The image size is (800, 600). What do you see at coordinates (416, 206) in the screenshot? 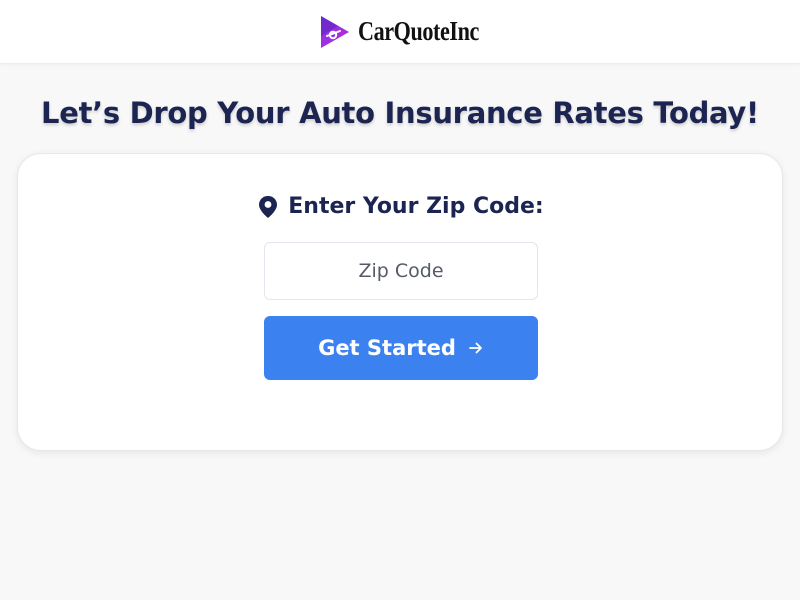
I see `zip-label: Enter Your Zip Code:` at bounding box center [416, 206].